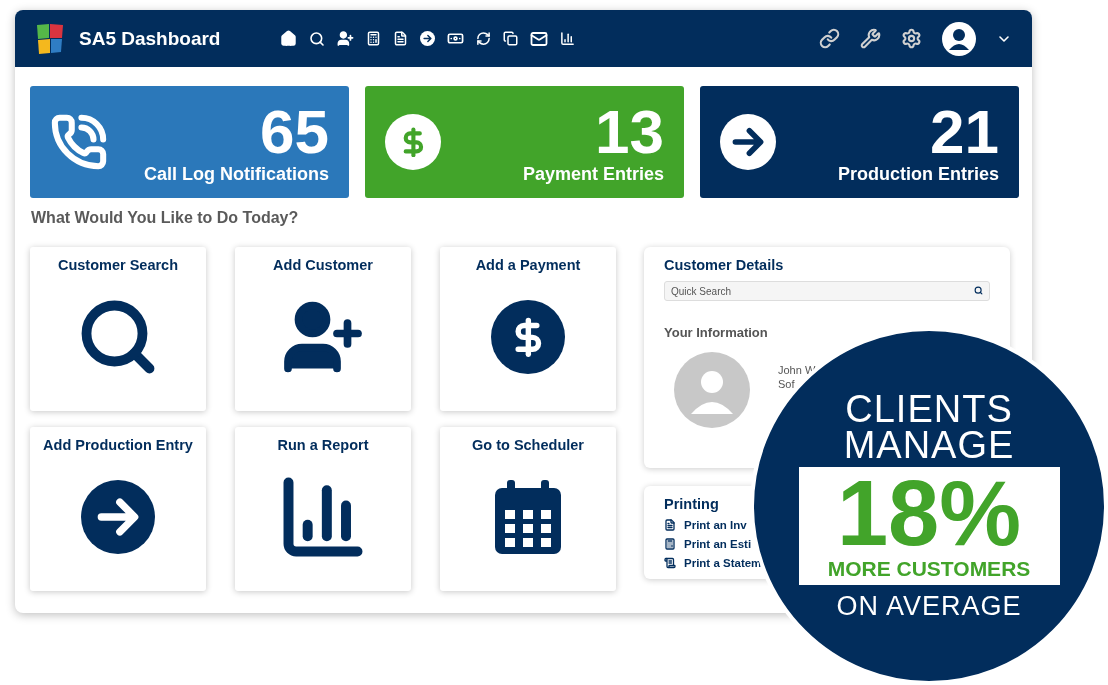 The height and width of the screenshot is (685, 1108). Describe the element at coordinates (528, 265) in the screenshot. I see `tile-title: Add a Payment` at that location.